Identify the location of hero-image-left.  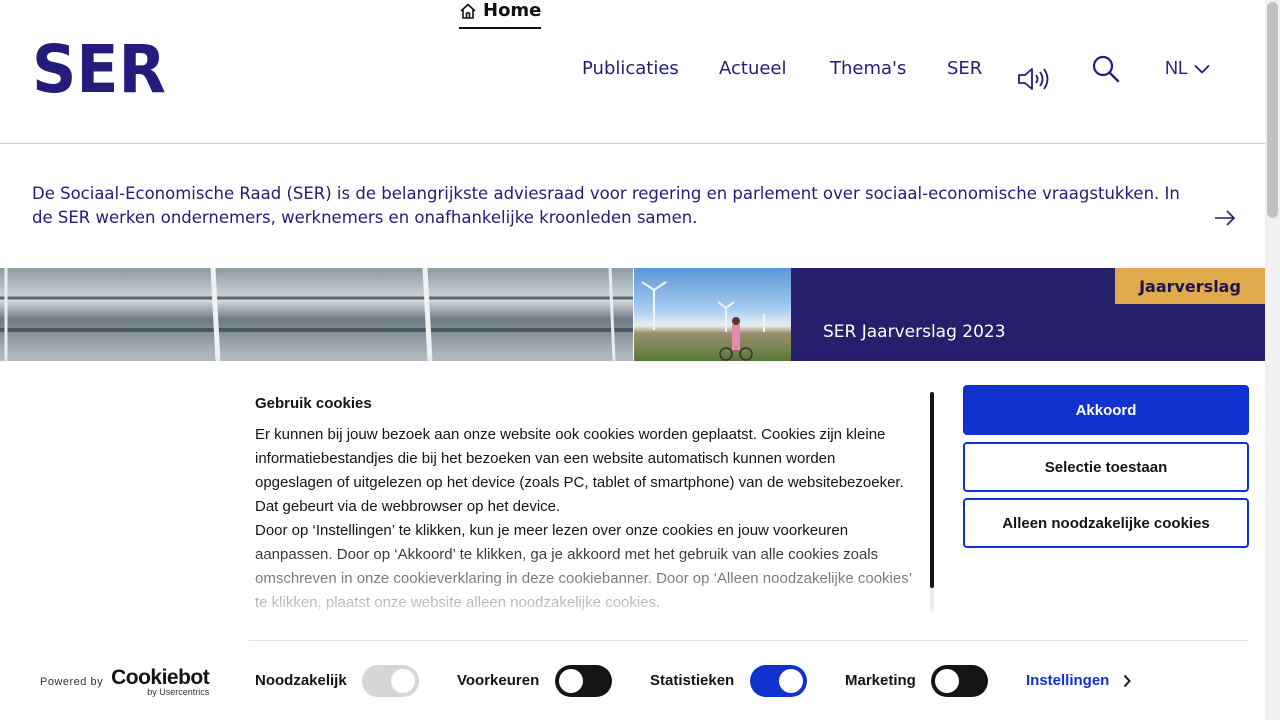
(316, 314).